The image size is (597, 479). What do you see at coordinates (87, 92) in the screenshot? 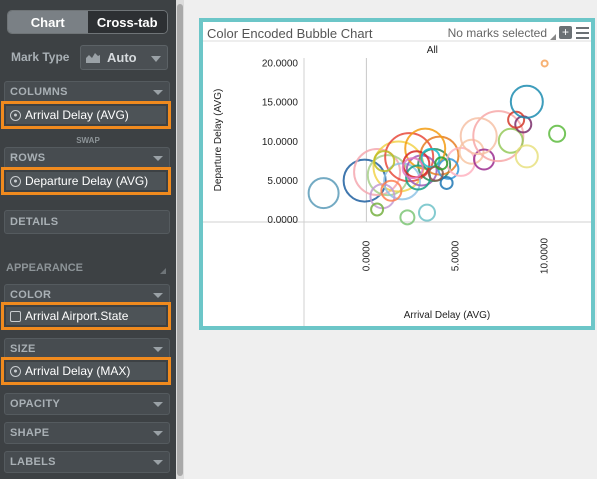
I see `columns-shelf-header: COLUMNS` at bounding box center [87, 92].